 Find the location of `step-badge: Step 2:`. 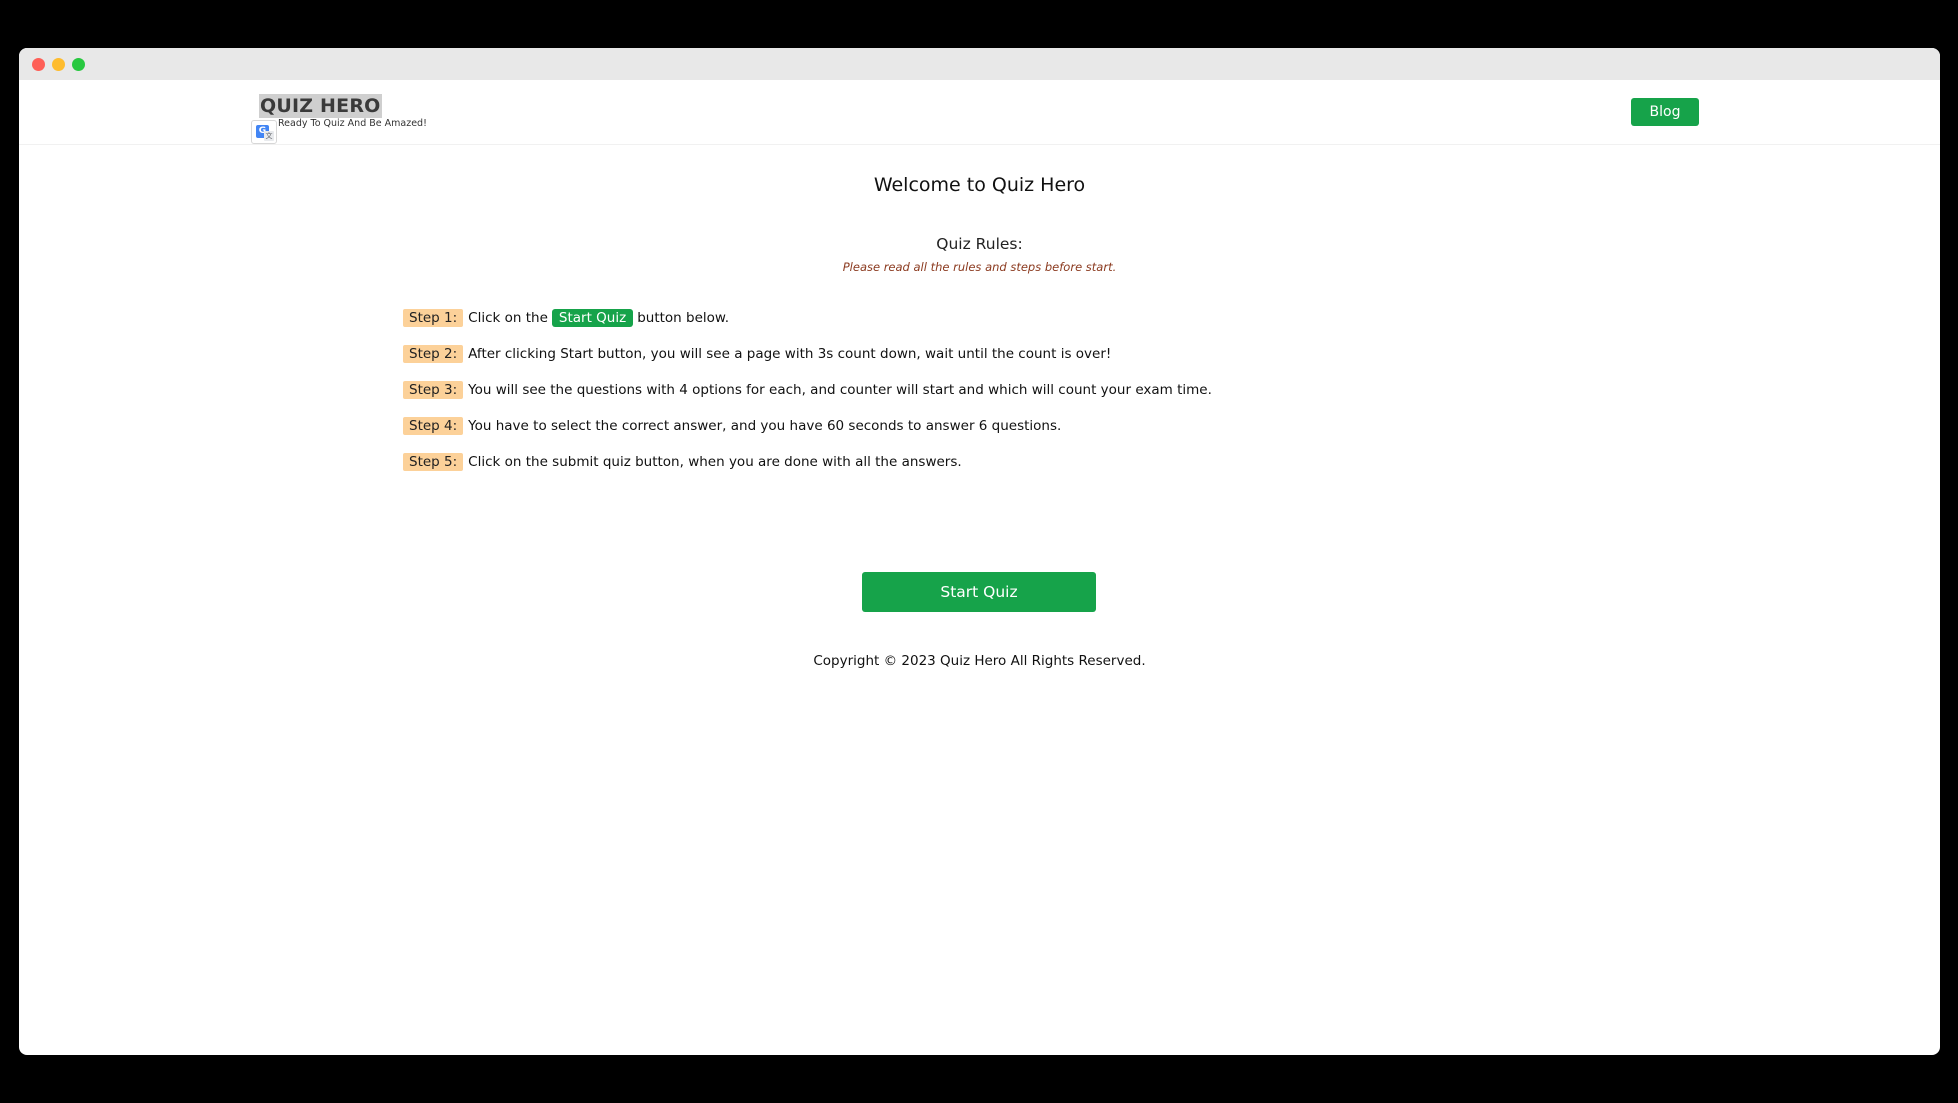

step-badge: Step 2: is located at coordinates (433, 354).